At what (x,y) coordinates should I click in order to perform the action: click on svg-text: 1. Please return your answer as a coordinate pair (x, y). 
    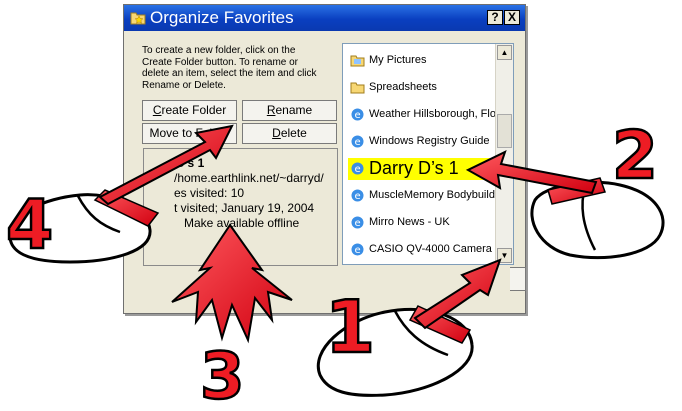
    Looking at the image, I should click on (350, 327).